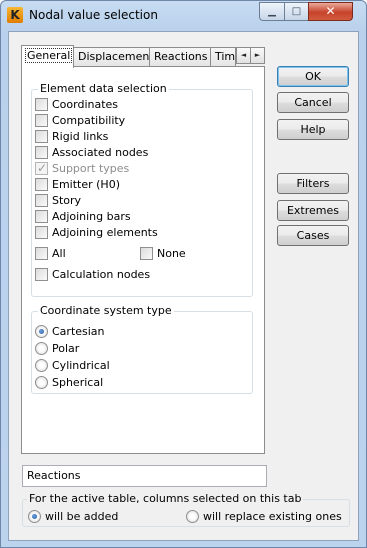 The image size is (367, 548). I want to click on checkbox-box: ✓, so click(41, 168).